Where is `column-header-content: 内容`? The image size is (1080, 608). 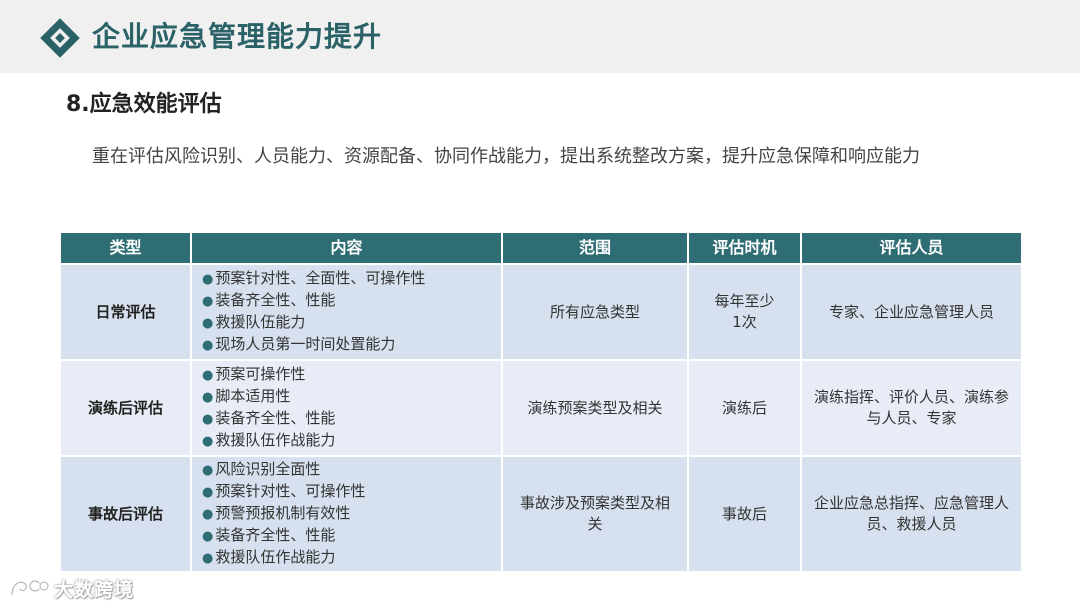
column-header-content: 内容 is located at coordinates (346, 248).